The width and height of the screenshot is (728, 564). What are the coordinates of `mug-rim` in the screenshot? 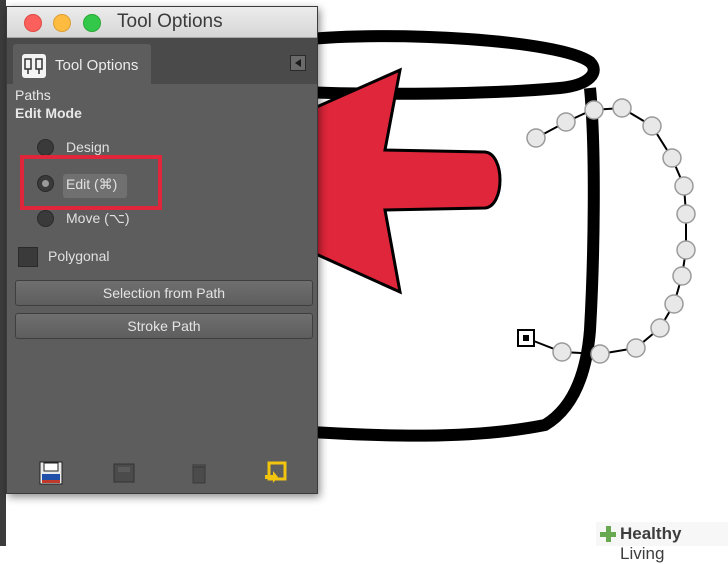 It's located at (449, 65).